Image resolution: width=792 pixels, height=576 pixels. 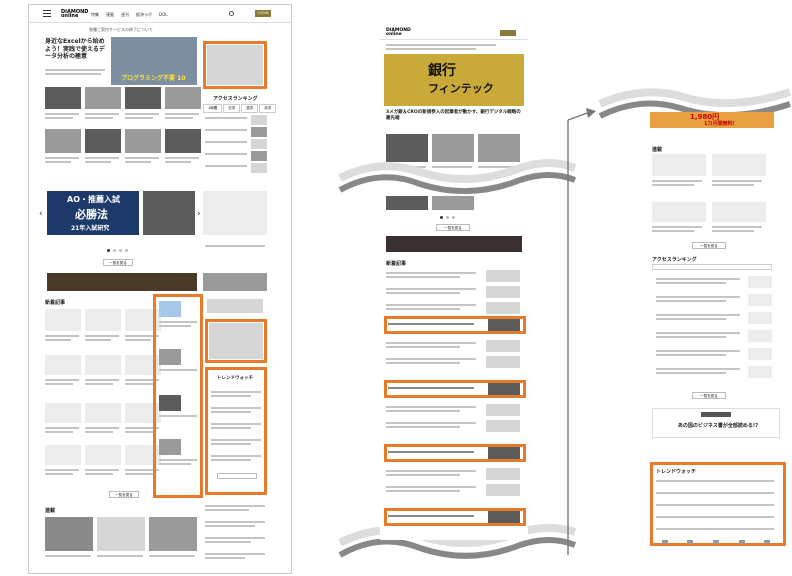 I want to click on ranking-more-button: 一覧を見る, so click(x=709, y=395).